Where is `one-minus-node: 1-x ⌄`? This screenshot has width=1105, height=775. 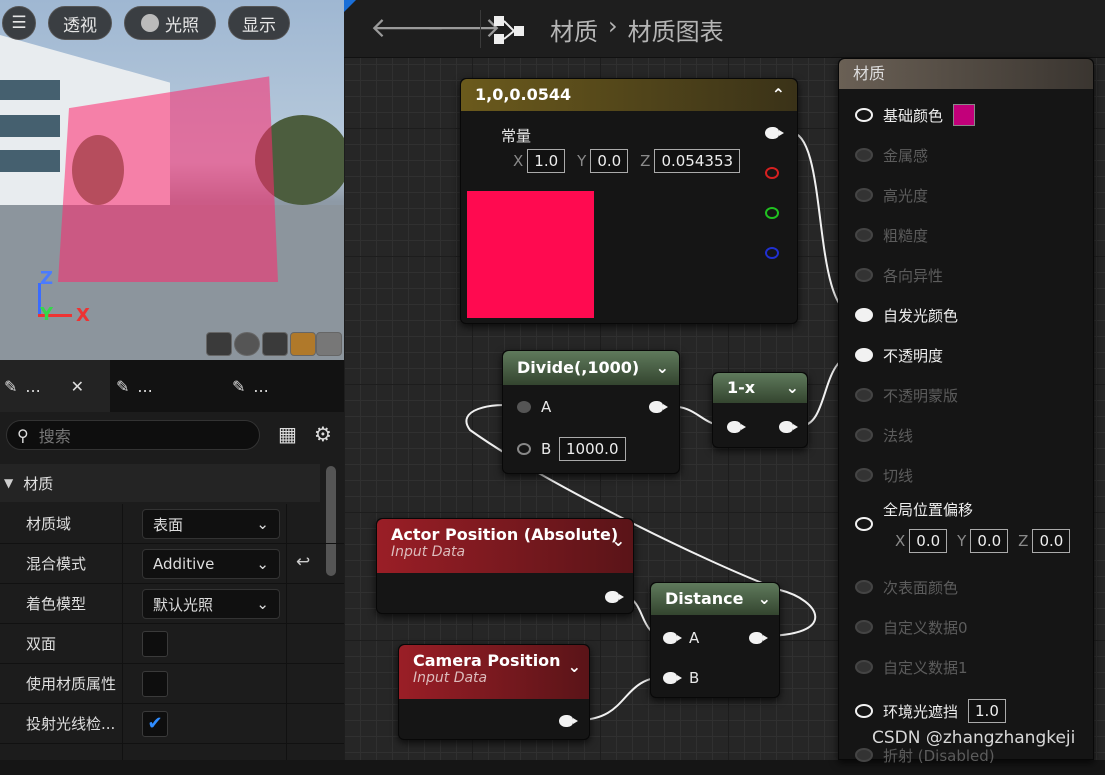
one-minus-node: 1-x ⌄ is located at coordinates (760, 410).